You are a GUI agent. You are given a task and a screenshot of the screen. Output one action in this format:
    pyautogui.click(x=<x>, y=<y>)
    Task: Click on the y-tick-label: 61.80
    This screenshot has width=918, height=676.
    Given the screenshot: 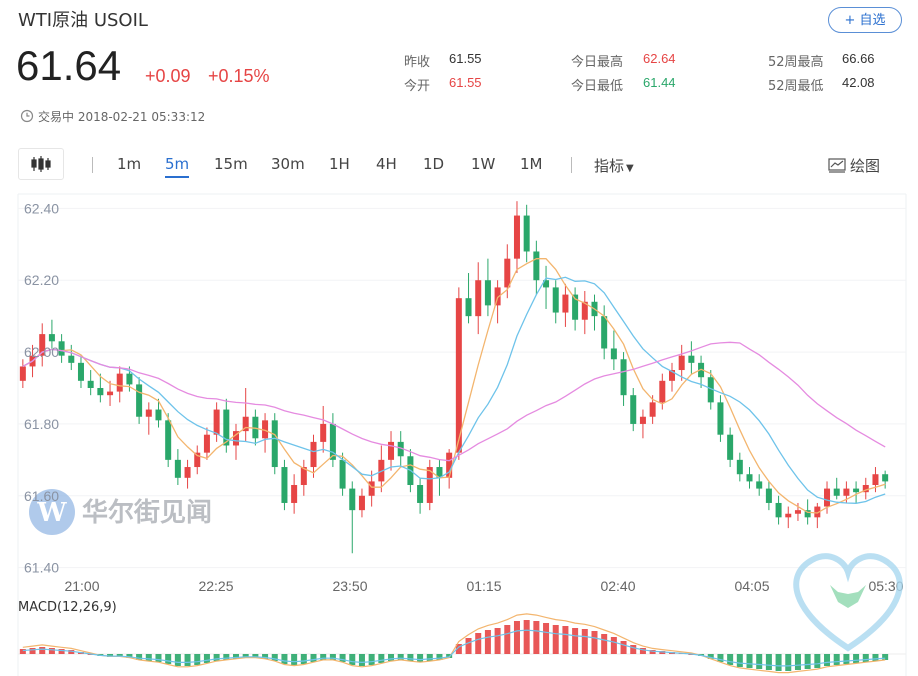 What is the action you would take?
    pyautogui.click(x=41, y=424)
    